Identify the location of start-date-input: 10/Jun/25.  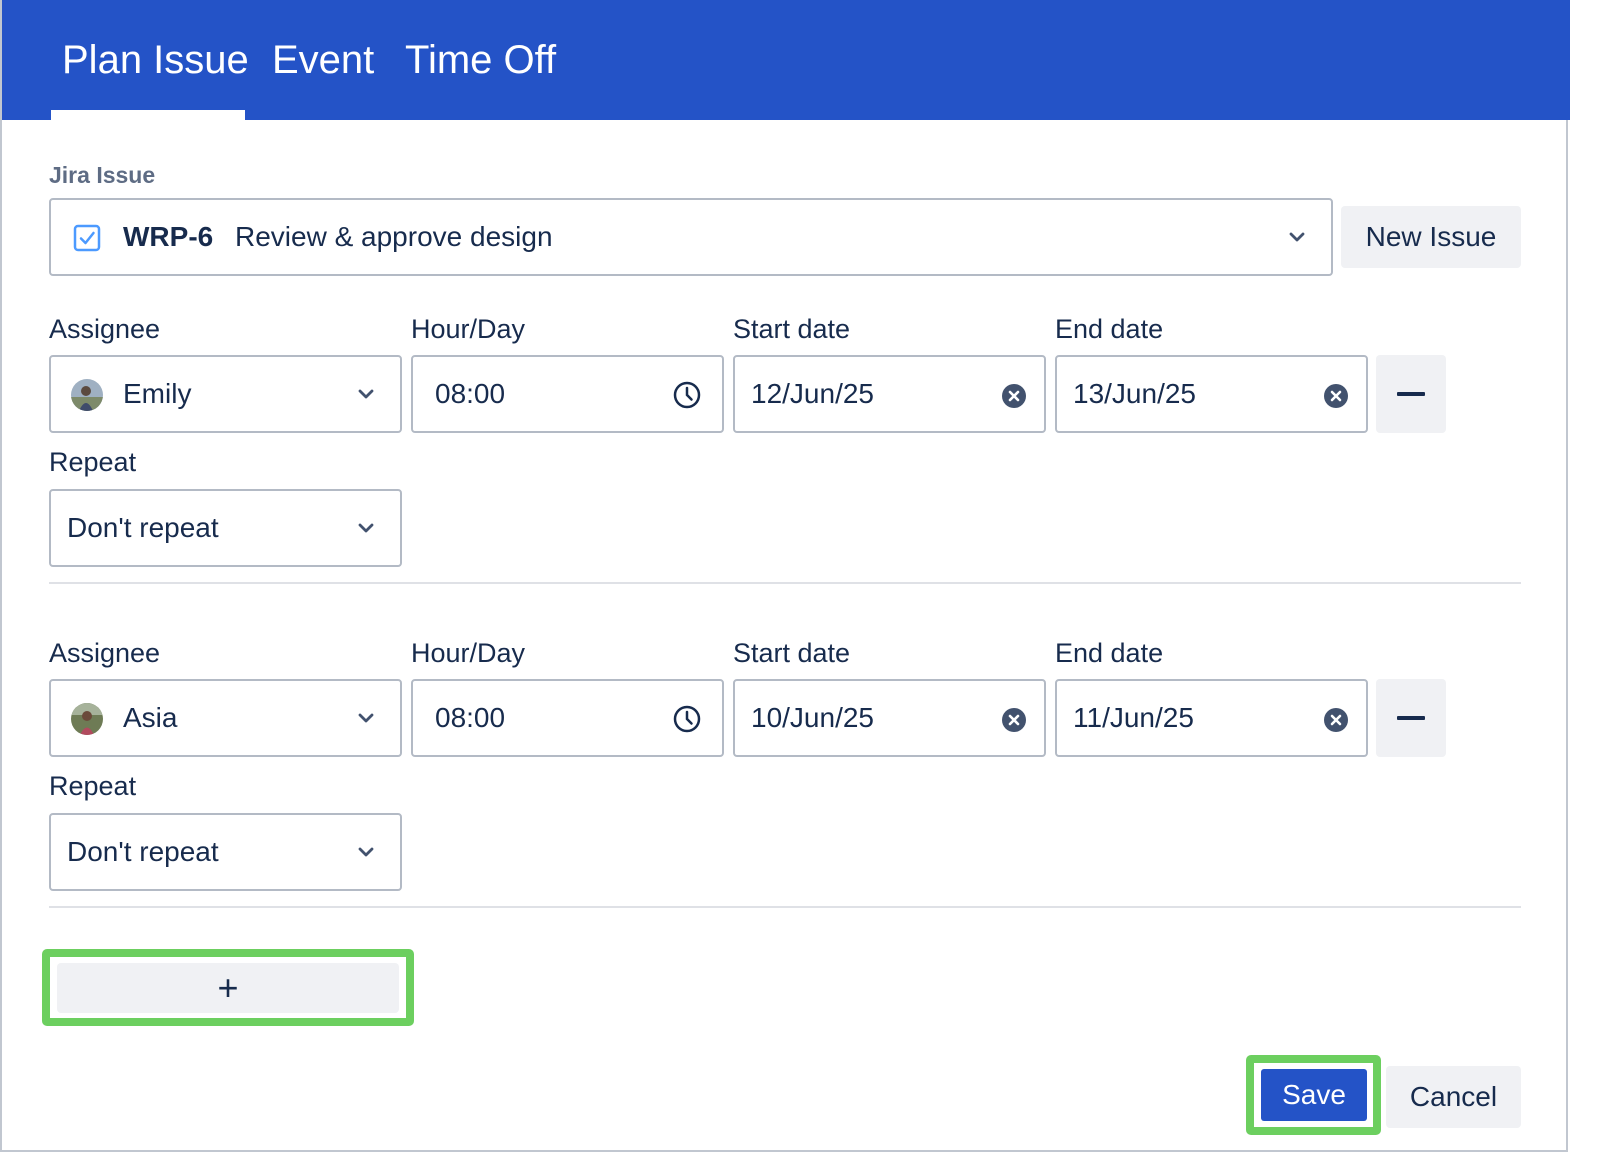
(889, 718).